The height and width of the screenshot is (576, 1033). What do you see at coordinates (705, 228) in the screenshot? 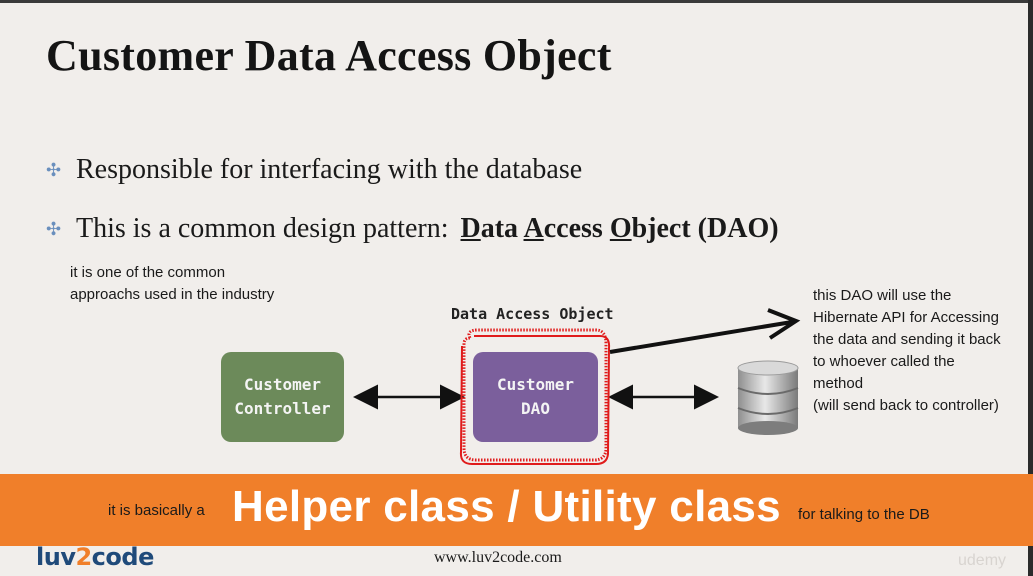
I see `dao-word-bject: bject (DAO)` at bounding box center [705, 228].